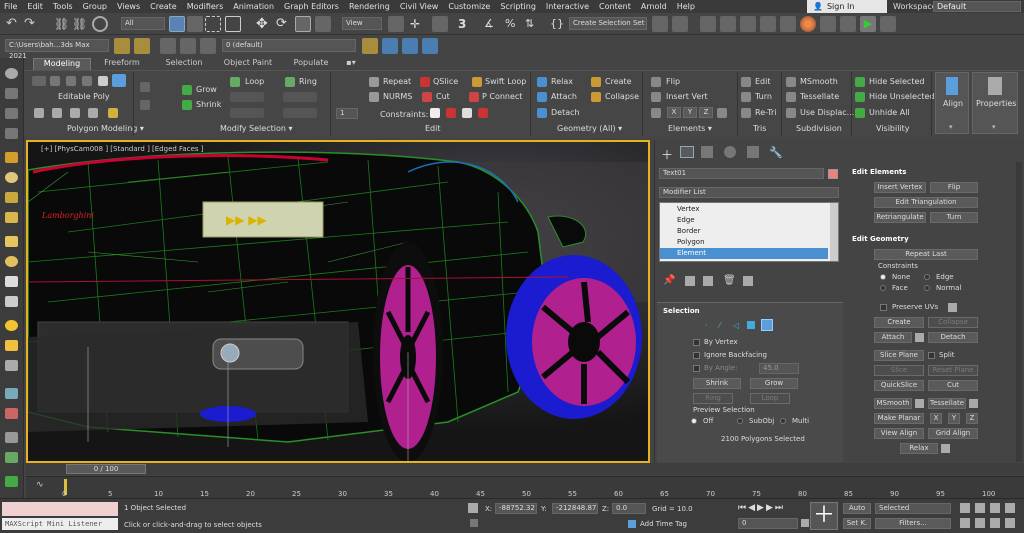 The image size is (1024, 533). Describe the element at coordinates (362, 23) in the screenshot. I see `reference-coordinate-dropdown: View` at that location.